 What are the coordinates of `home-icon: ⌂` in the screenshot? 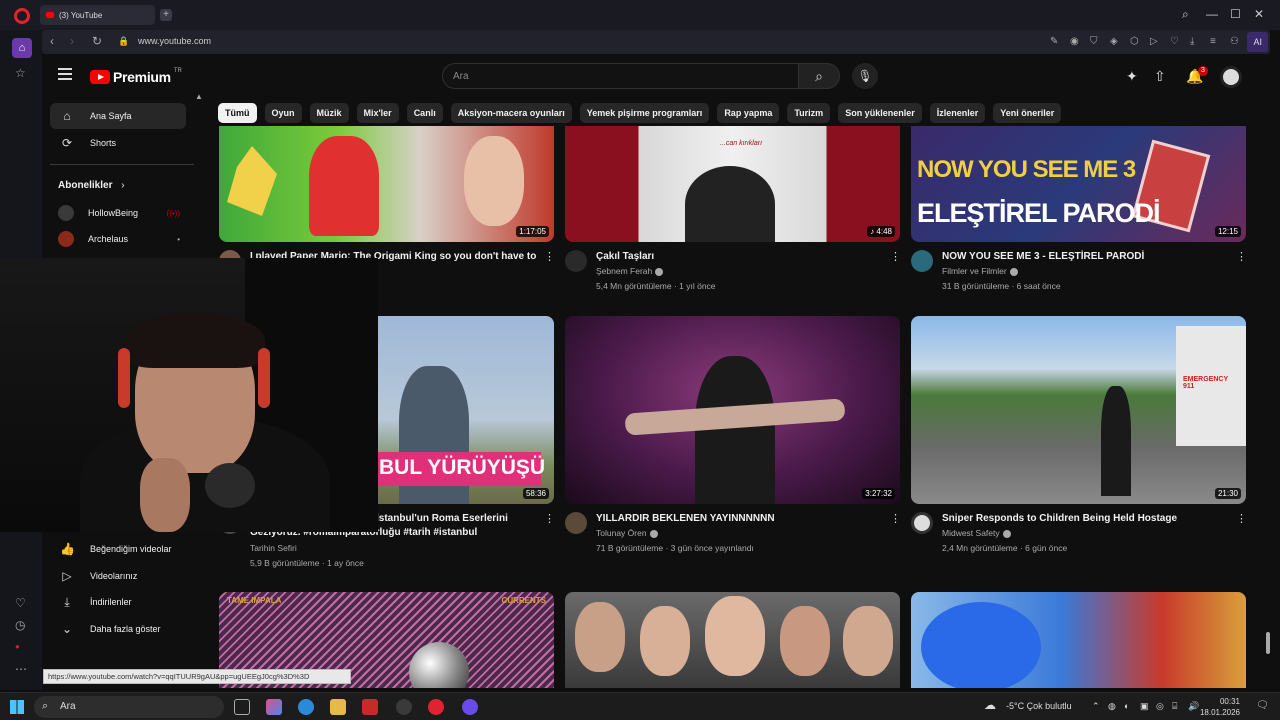 It's located at (22, 48).